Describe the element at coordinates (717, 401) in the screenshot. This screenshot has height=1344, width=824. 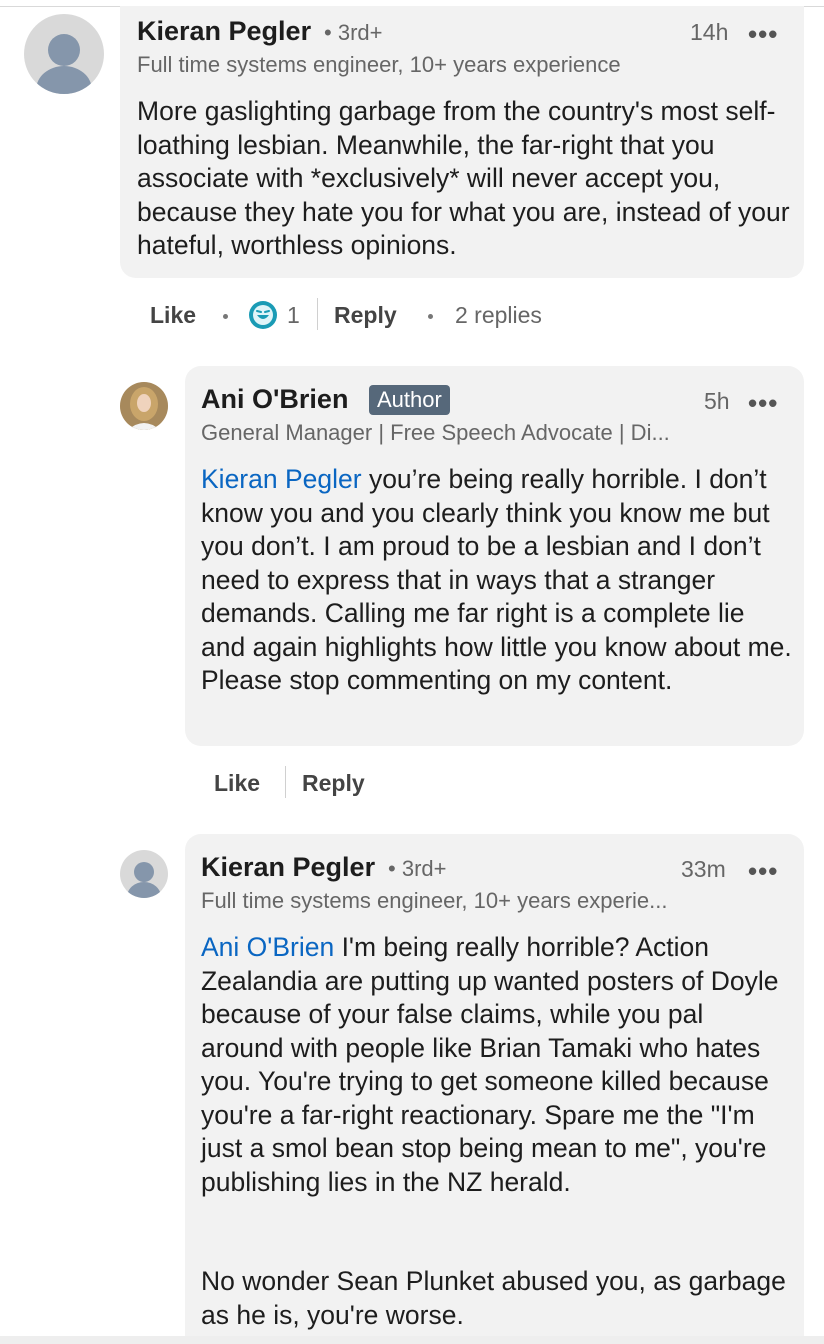
I see `comment-time: 5h` at that location.